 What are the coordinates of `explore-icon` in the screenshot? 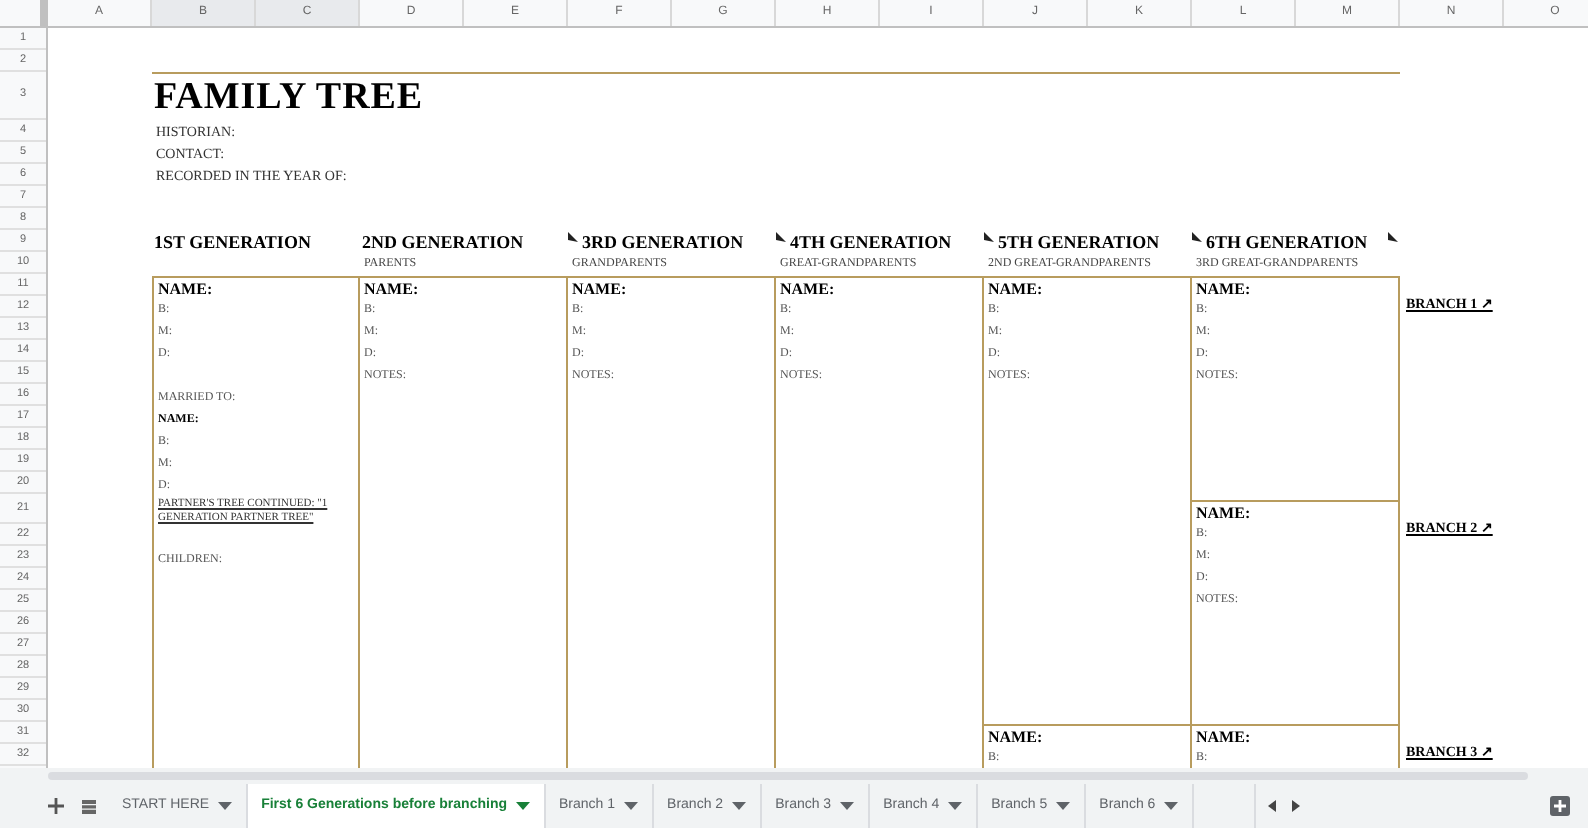 It's located at (1560, 806).